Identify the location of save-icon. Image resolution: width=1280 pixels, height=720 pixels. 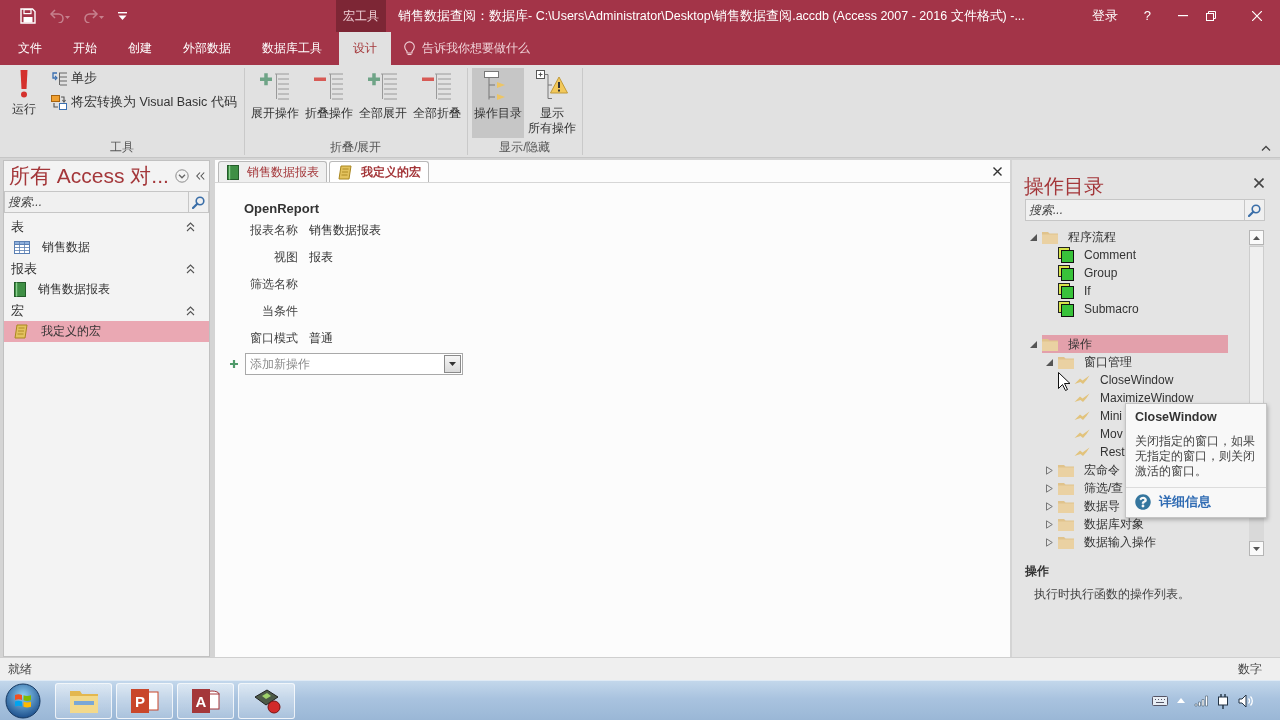
(28, 16).